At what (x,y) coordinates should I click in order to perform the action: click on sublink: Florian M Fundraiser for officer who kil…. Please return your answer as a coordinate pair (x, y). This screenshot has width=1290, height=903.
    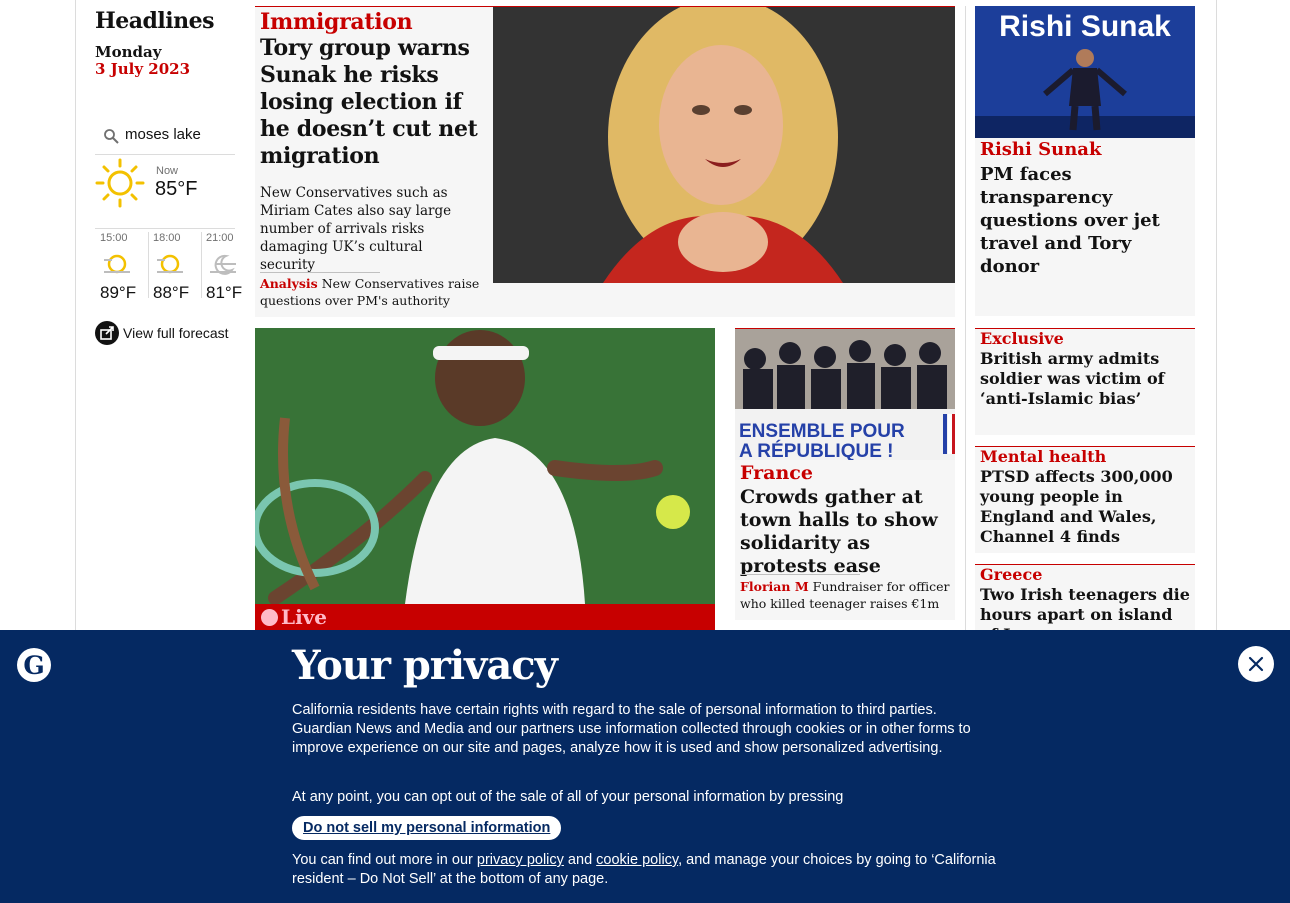
    Looking at the image, I should click on (846, 595).